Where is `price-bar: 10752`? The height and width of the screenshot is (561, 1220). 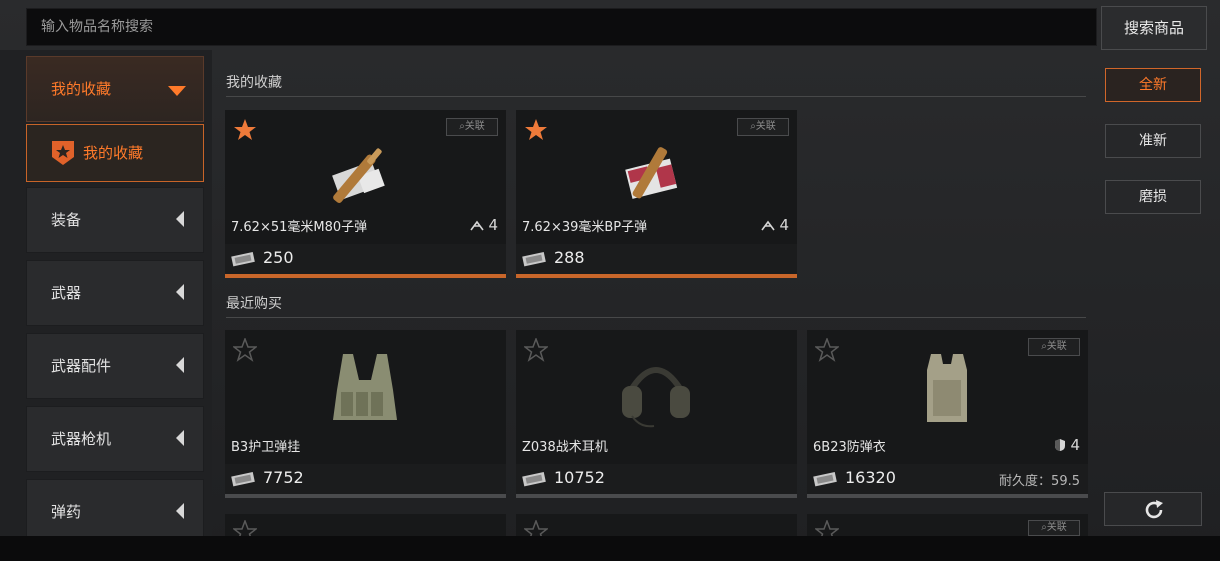 price-bar: 10752 is located at coordinates (656, 479).